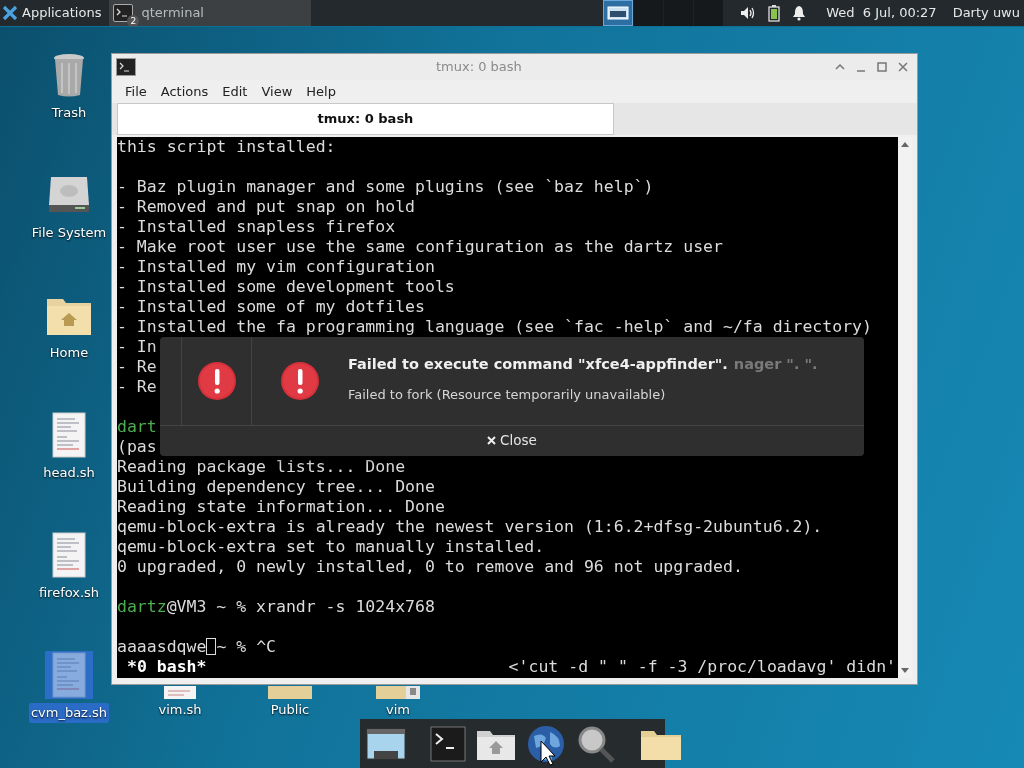  What do you see at coordinates (538, 364) in the screenshot?
I see `notification-title: Failed to execute command "xfce4-appfinder".` at bounding box center [538, 364].